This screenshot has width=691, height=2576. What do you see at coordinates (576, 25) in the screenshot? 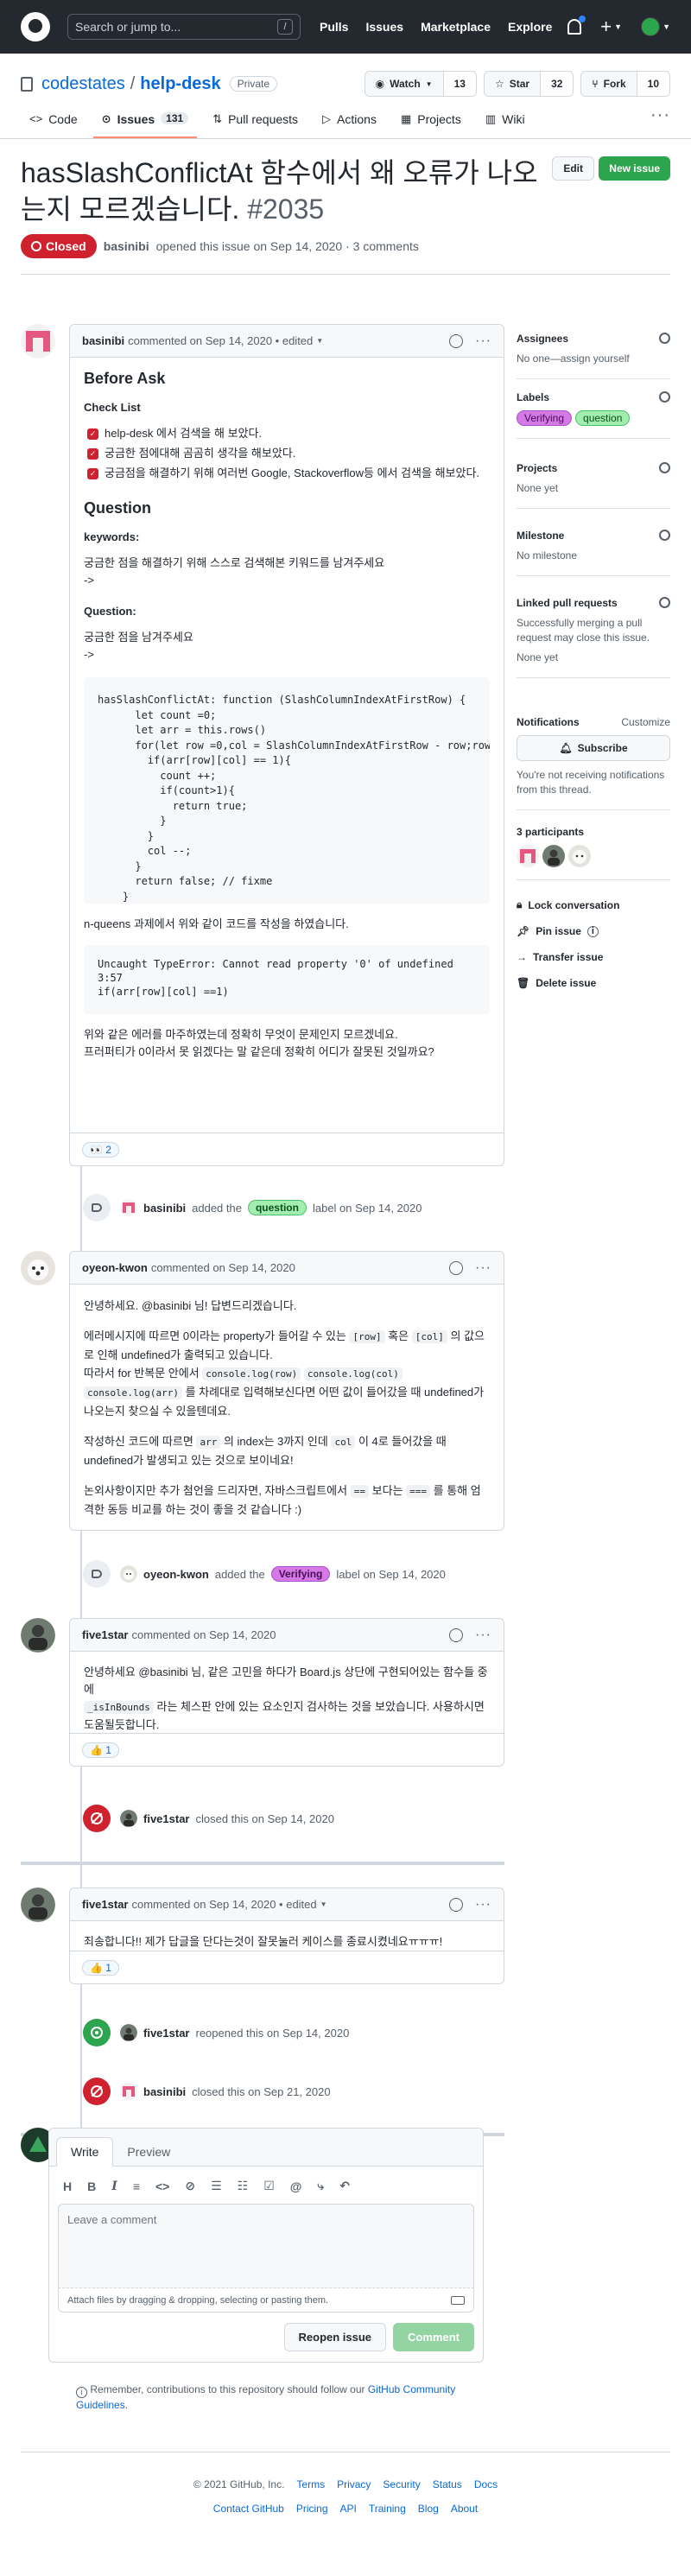
I see `notifications-bell-icon` at bounding box center [576, 25].